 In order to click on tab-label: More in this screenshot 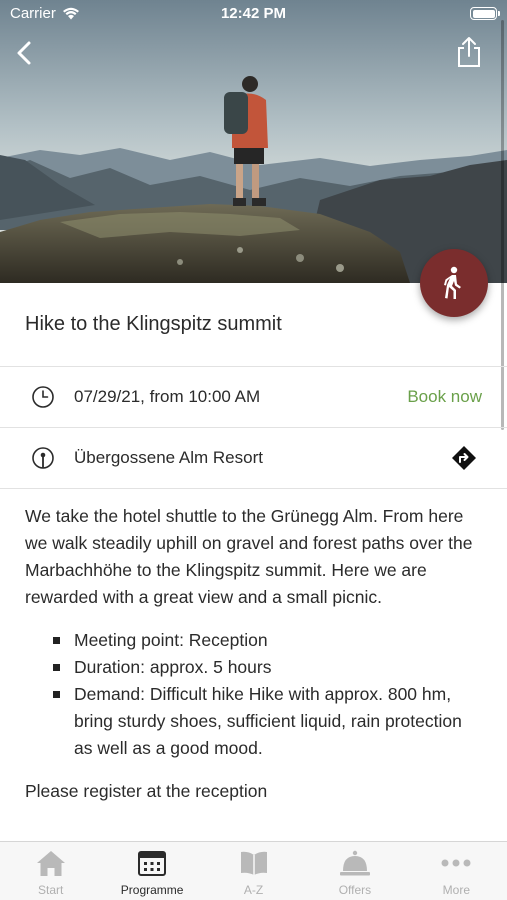, I will do `click(456, 890)`.